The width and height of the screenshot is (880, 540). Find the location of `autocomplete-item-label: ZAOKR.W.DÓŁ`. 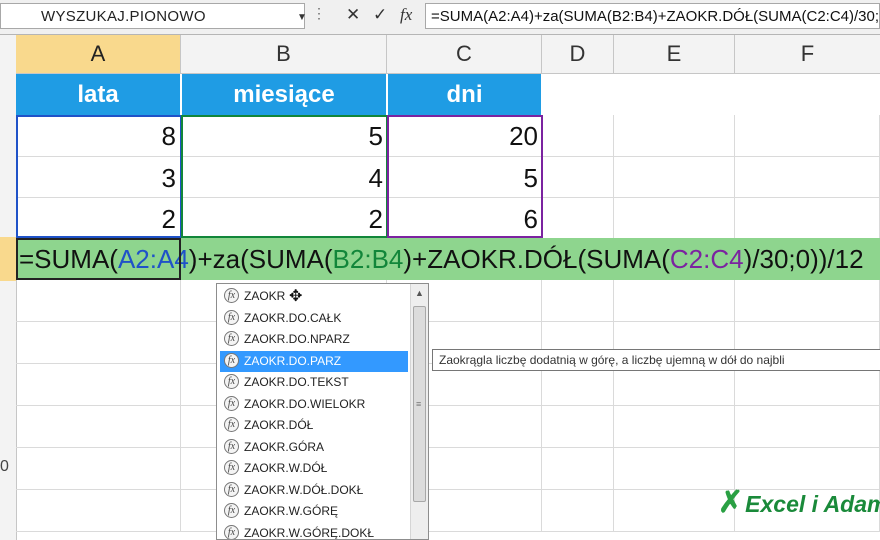

autocomplete-item-label: ZAOKR.W.DÓŁ is located at coordinates (286, 468).